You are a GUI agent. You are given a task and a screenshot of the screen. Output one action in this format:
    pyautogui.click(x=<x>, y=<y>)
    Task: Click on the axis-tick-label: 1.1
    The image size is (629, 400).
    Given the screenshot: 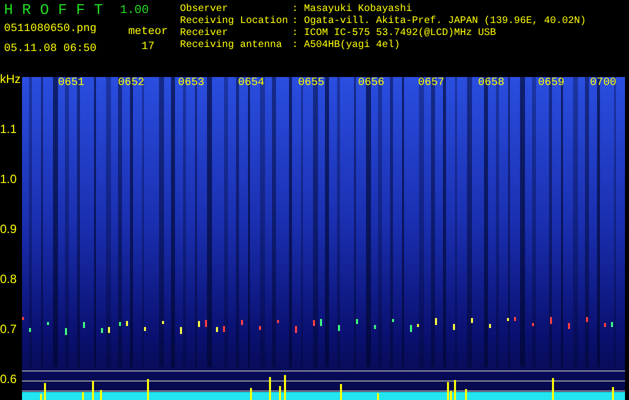 What is the action you would take?
    pyautogui.click(x=8, y=129)
    